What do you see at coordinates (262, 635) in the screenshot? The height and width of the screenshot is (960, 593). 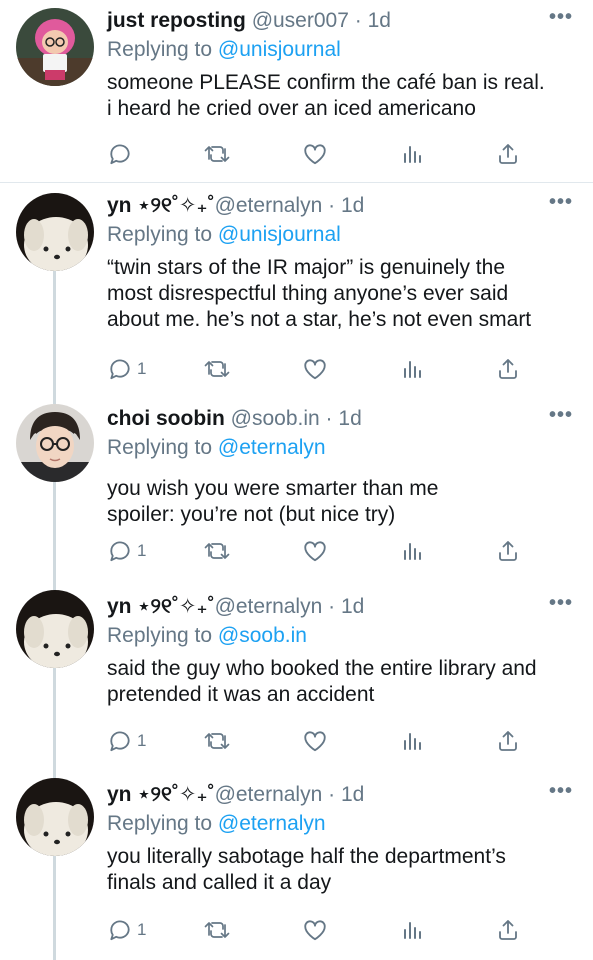 I see `mention-link: @soob.in` at bounding box center [262, 635].